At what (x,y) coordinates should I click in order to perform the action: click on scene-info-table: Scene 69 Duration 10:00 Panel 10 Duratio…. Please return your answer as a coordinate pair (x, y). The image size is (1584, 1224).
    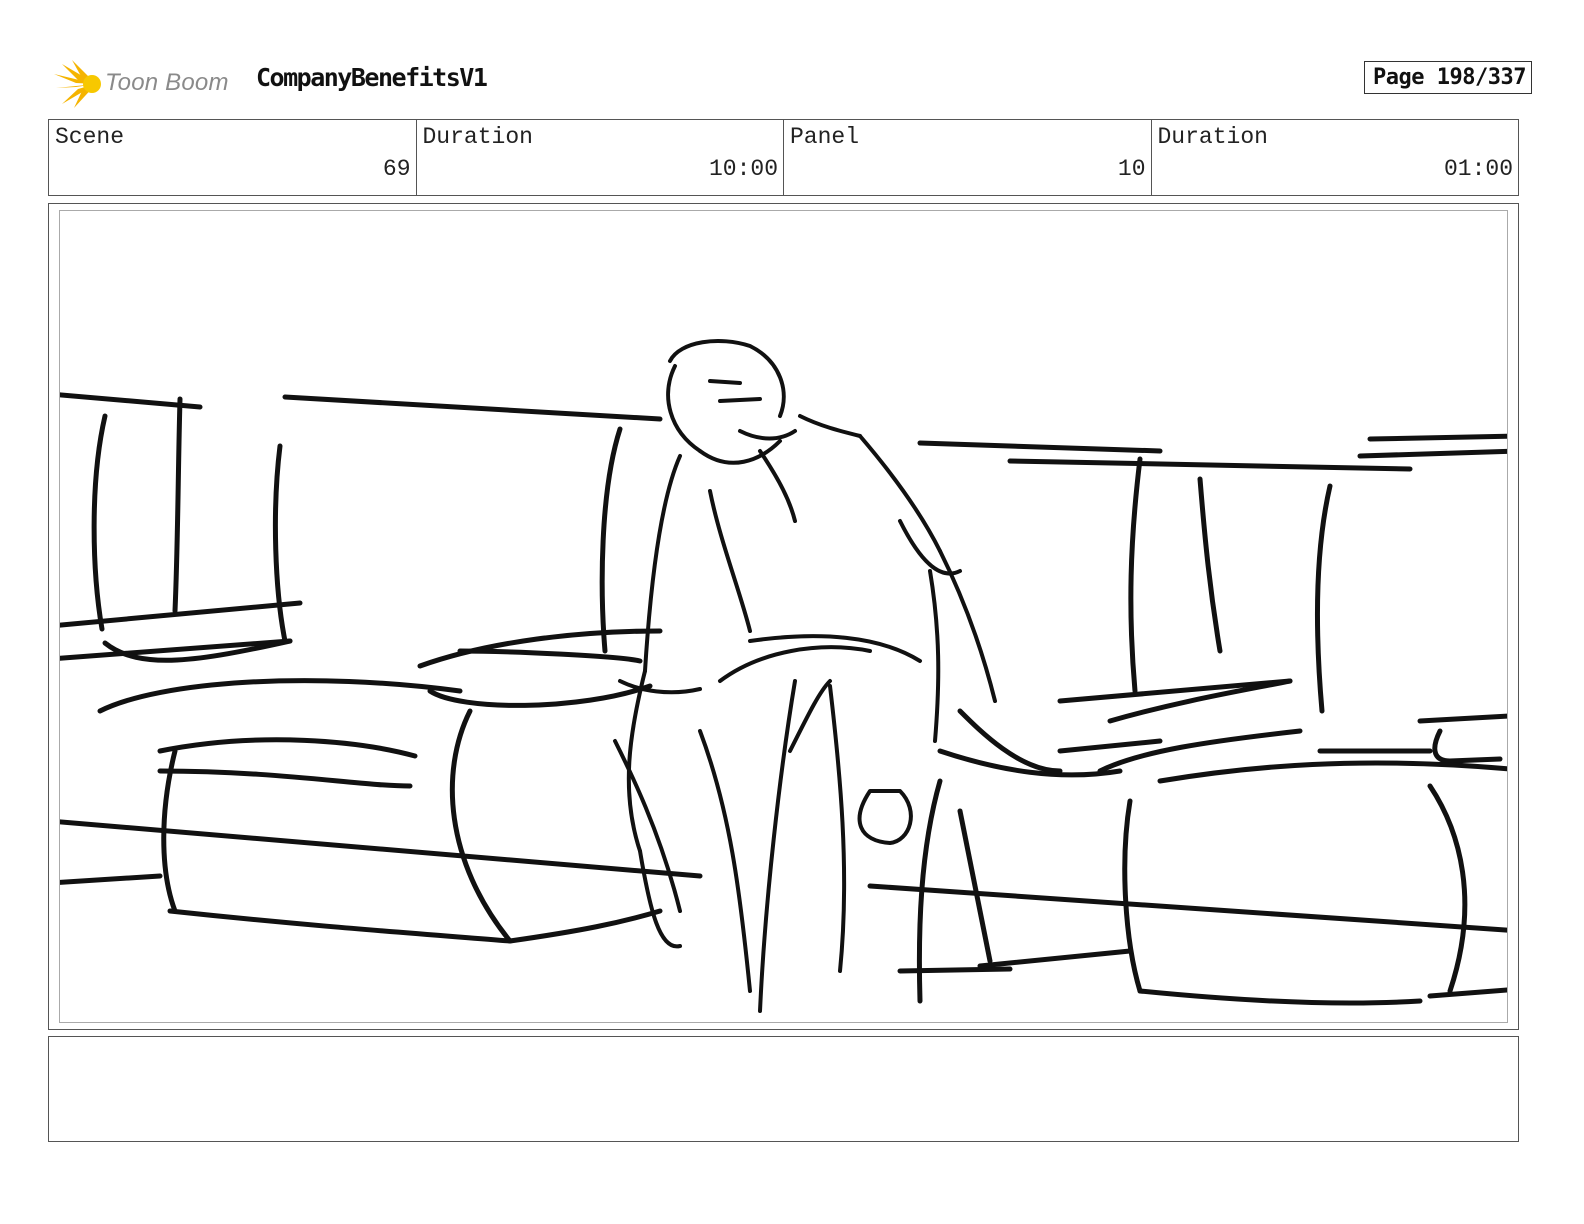
    Looking at the image, I should click on (783, 157).